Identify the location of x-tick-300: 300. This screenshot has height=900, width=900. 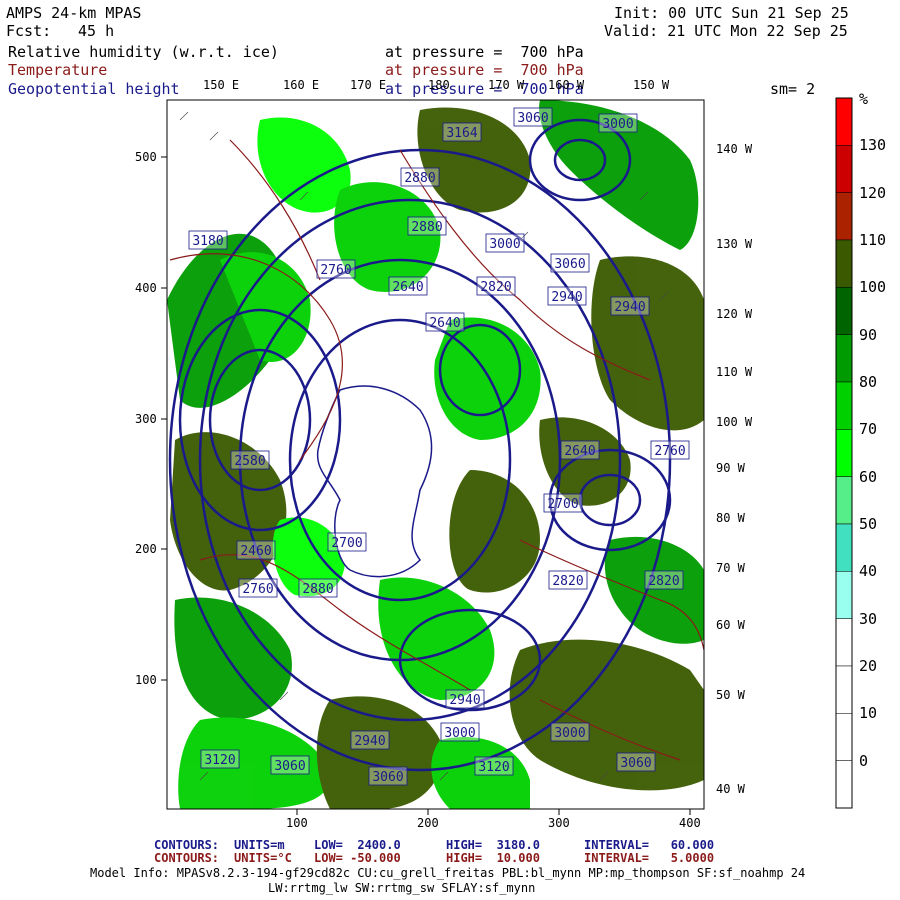
(559, 823).